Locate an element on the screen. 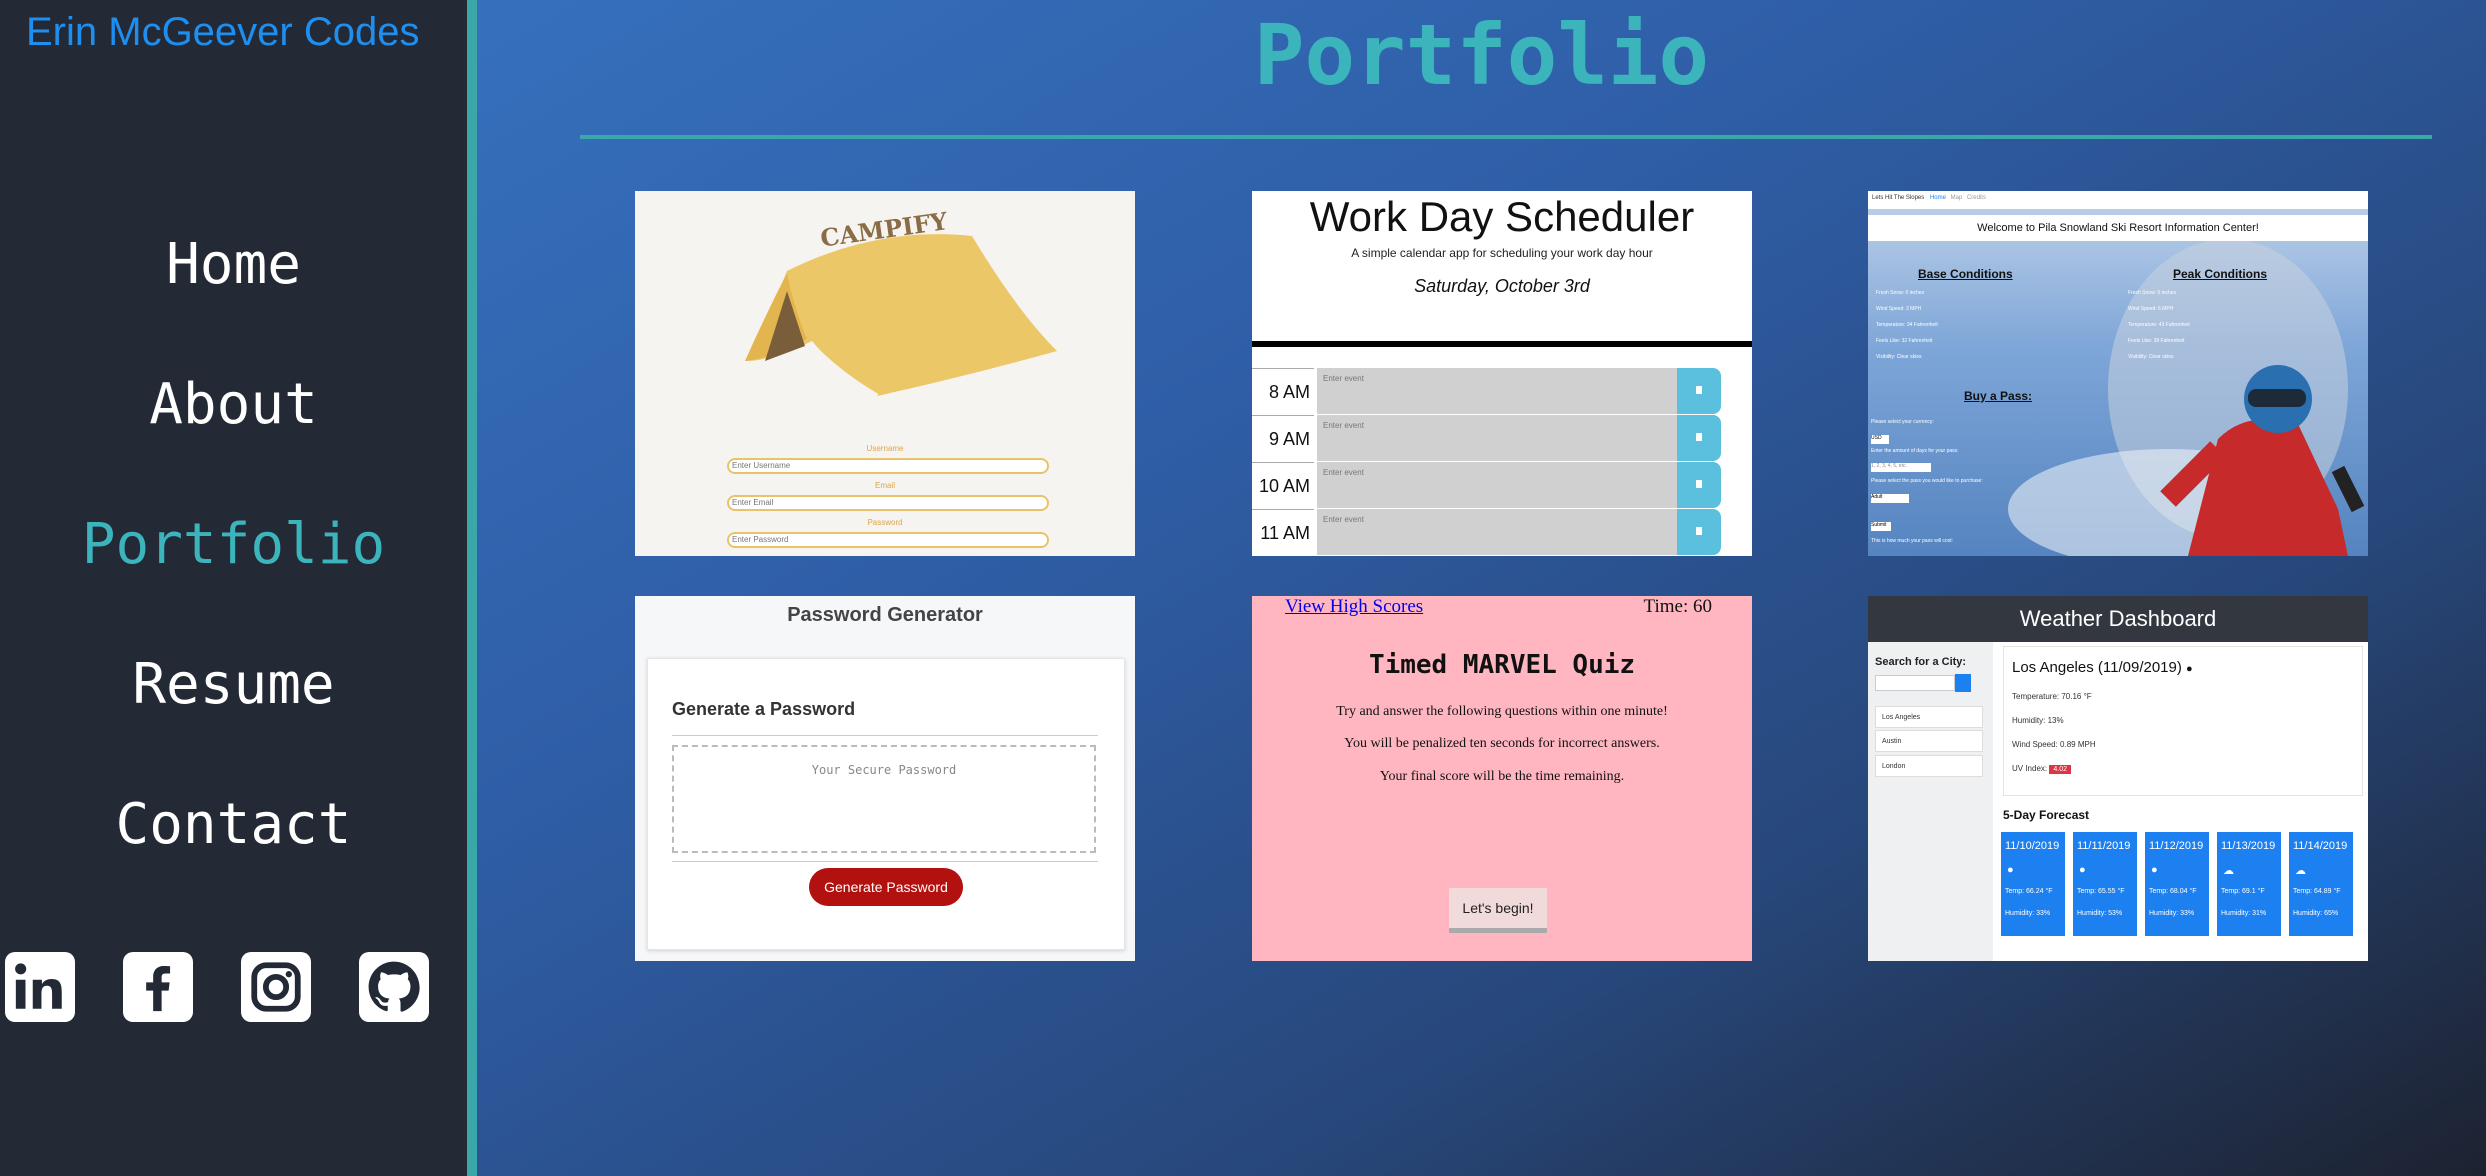  forecast-temp: Temp: 68.04 °F is located at coordinates (2173, 891).